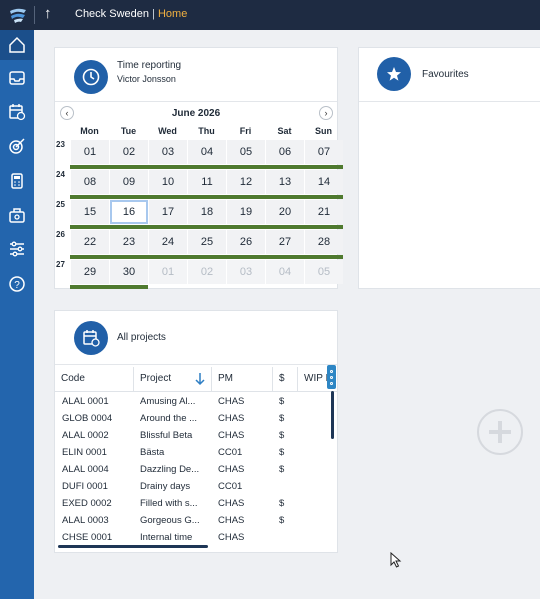 This screenshot has height=599, width=540. Describe the element at coordinates (90, 272) in the screenshot. I see `calendar-day: 29` at that location.